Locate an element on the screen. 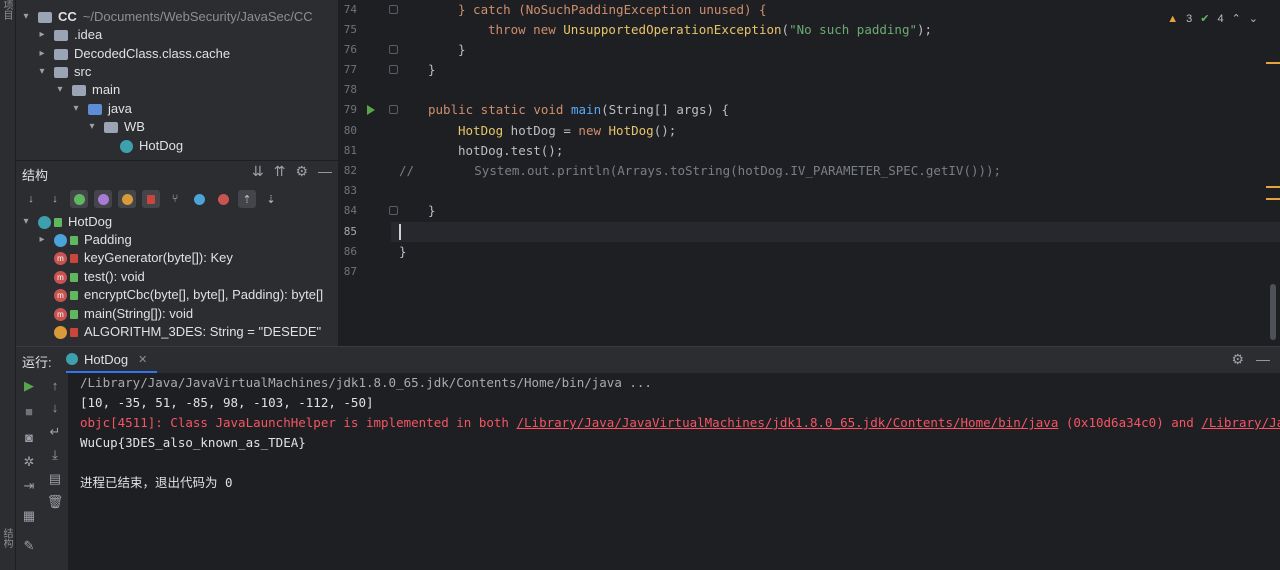 The width and height of the screenshot is (1280, 570). sort-alphabetically-icon: ↓ is located at coordinates (55, 199).